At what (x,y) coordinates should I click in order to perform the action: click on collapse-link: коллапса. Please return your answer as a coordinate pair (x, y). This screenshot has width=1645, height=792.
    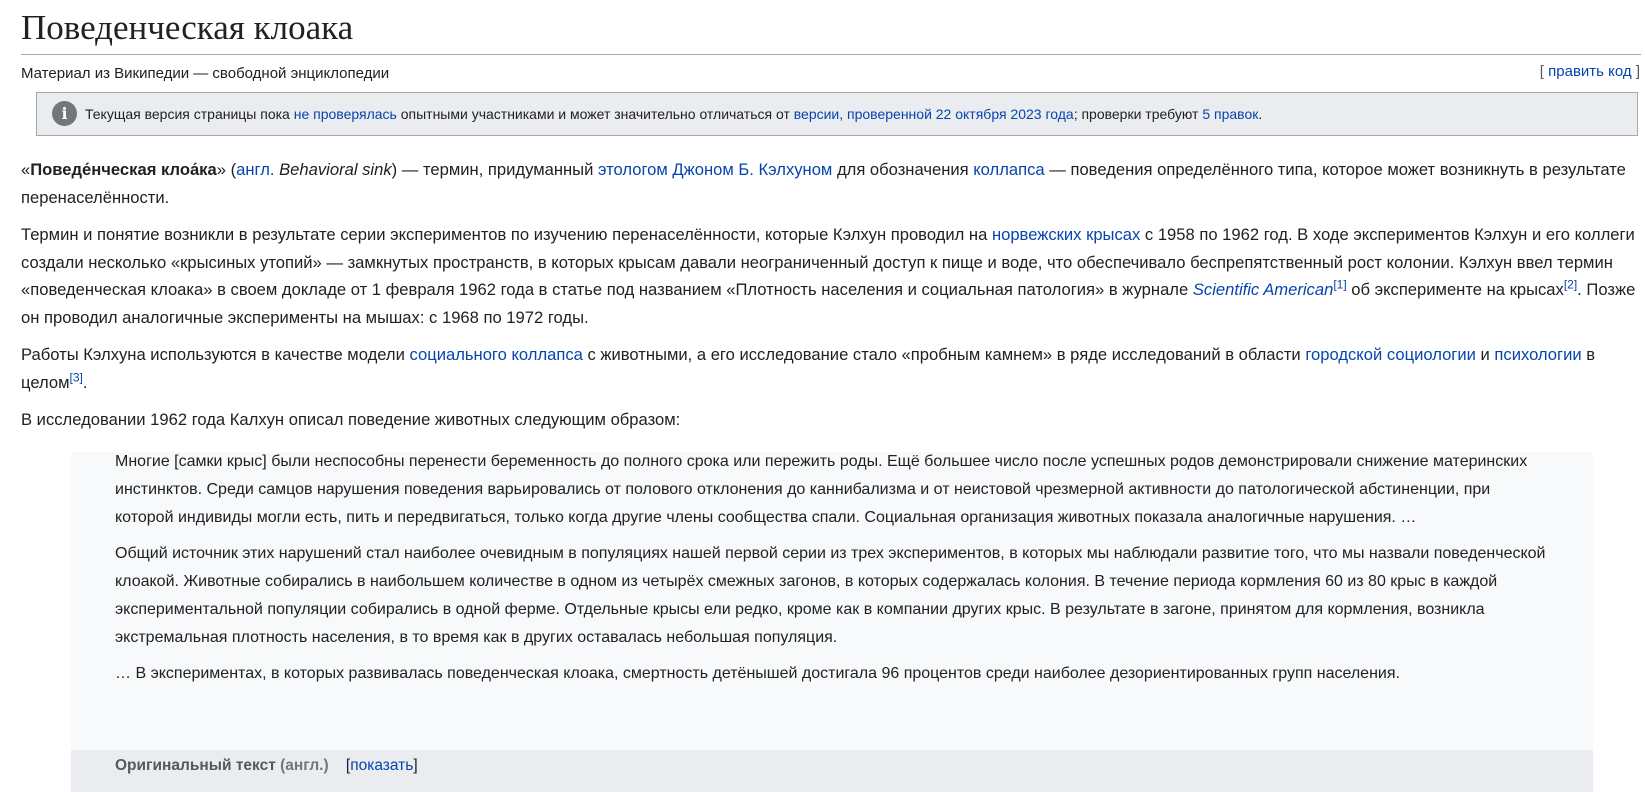
    Looking at the image, I should click on (1008, 169).